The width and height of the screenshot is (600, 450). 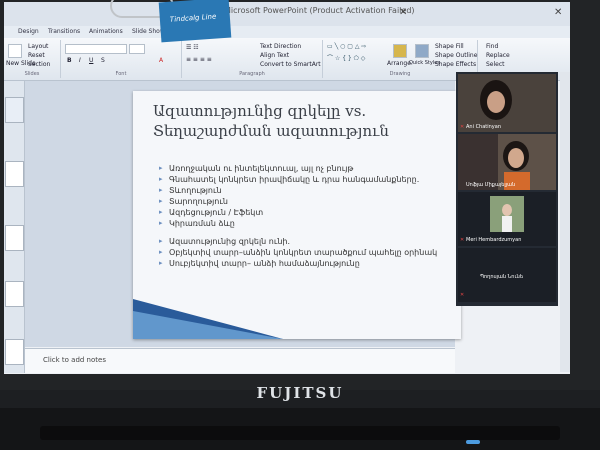 I want to click on slide-thumbnails-pane, so click(x=14, y=227).